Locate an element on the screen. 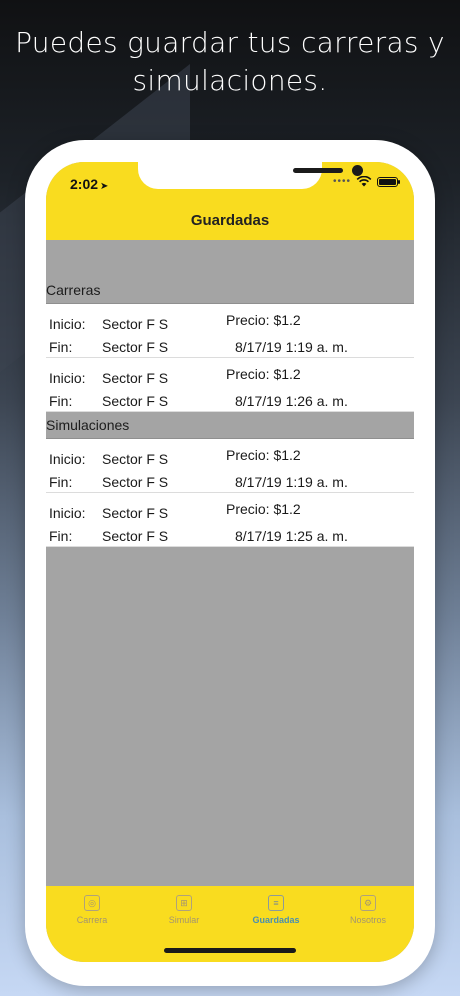 This screenshot has height=996, width=460. tab-nosotros: ⚙ Nosotros is located at coordinates (368, 924).